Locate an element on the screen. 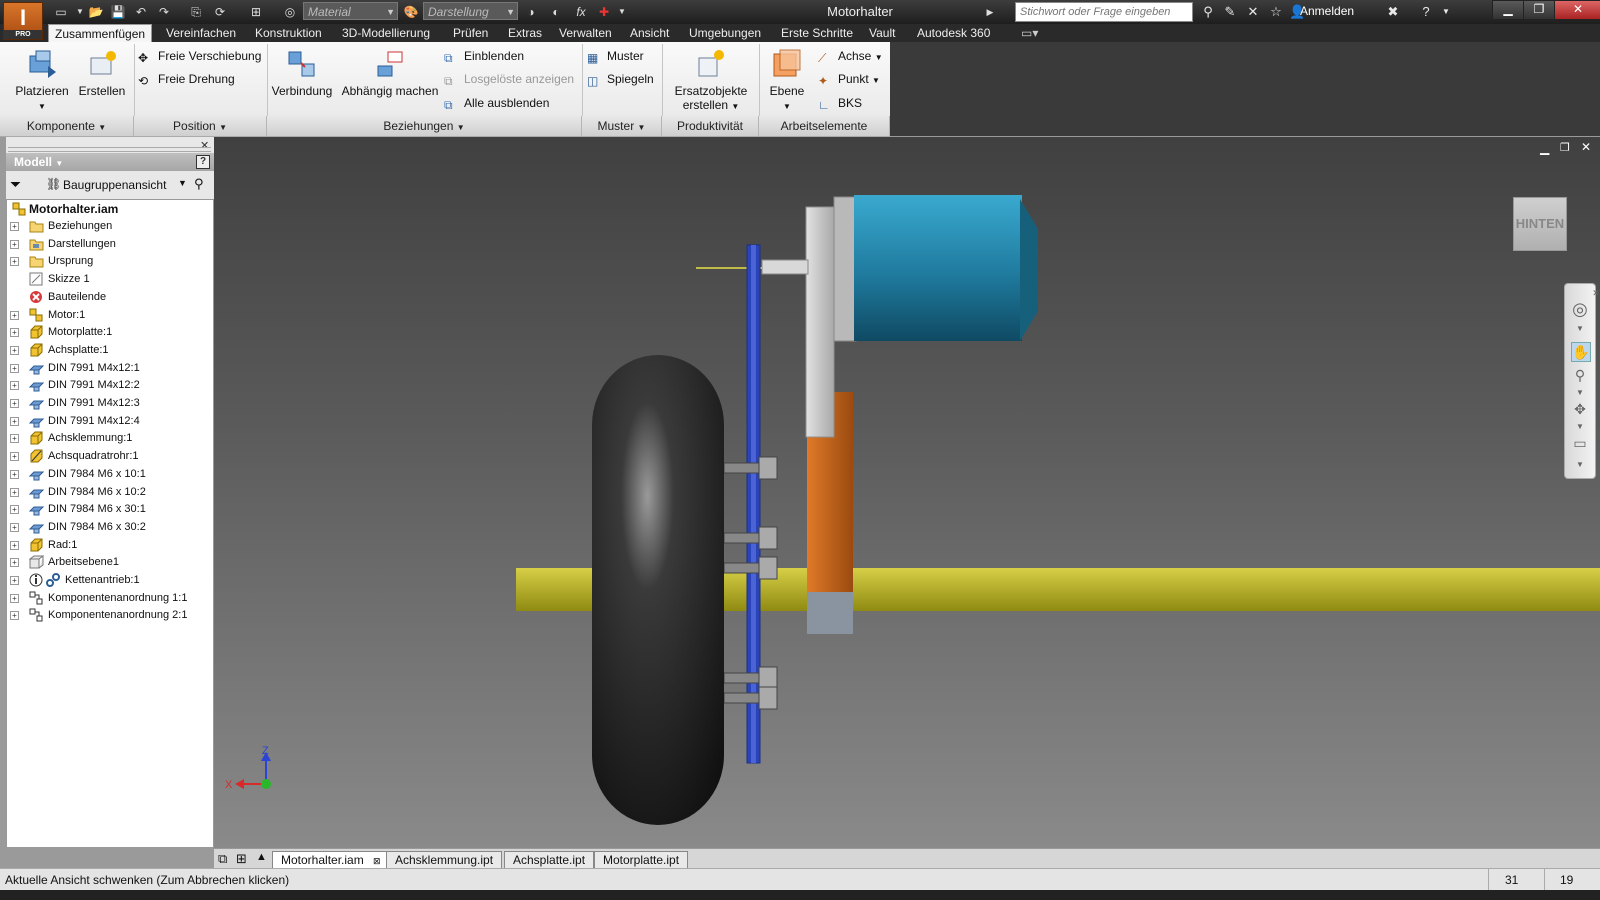  doc-tab-achsplatte: Achsplatte.ipt is located at coordinates (549, 860).